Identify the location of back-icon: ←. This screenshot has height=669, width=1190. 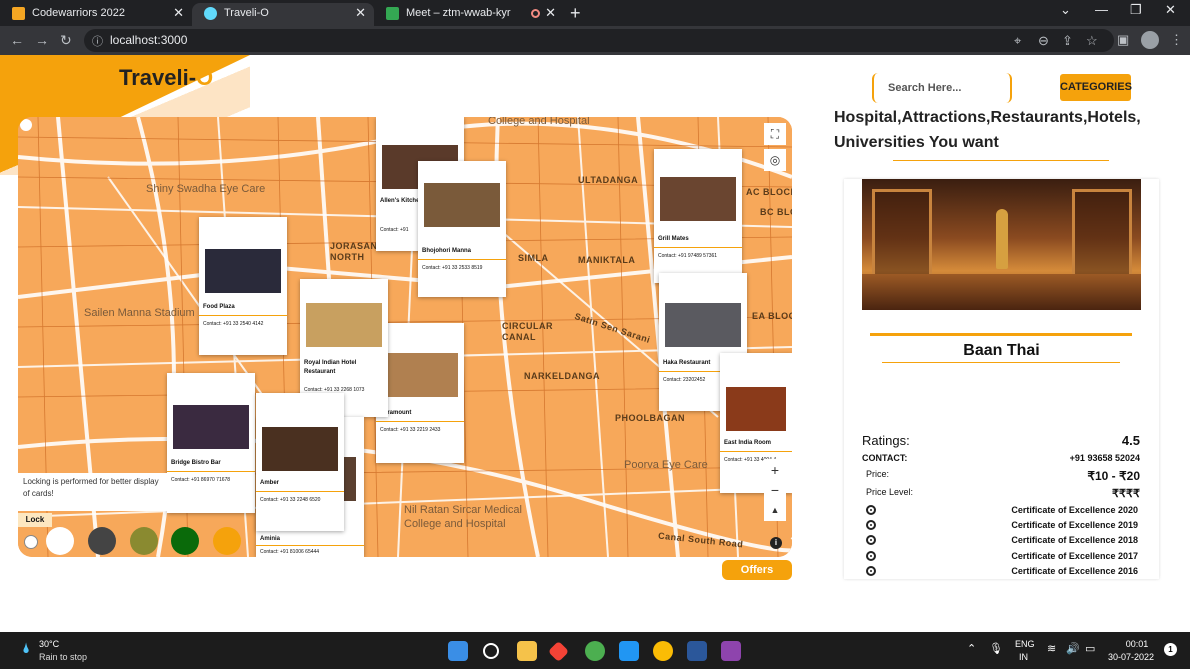
(17, 40).